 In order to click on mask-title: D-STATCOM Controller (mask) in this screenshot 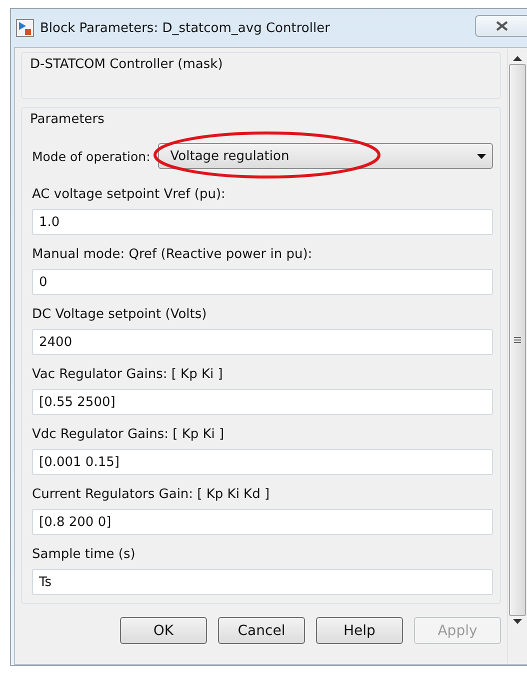, I will do `click(126, 64)`.